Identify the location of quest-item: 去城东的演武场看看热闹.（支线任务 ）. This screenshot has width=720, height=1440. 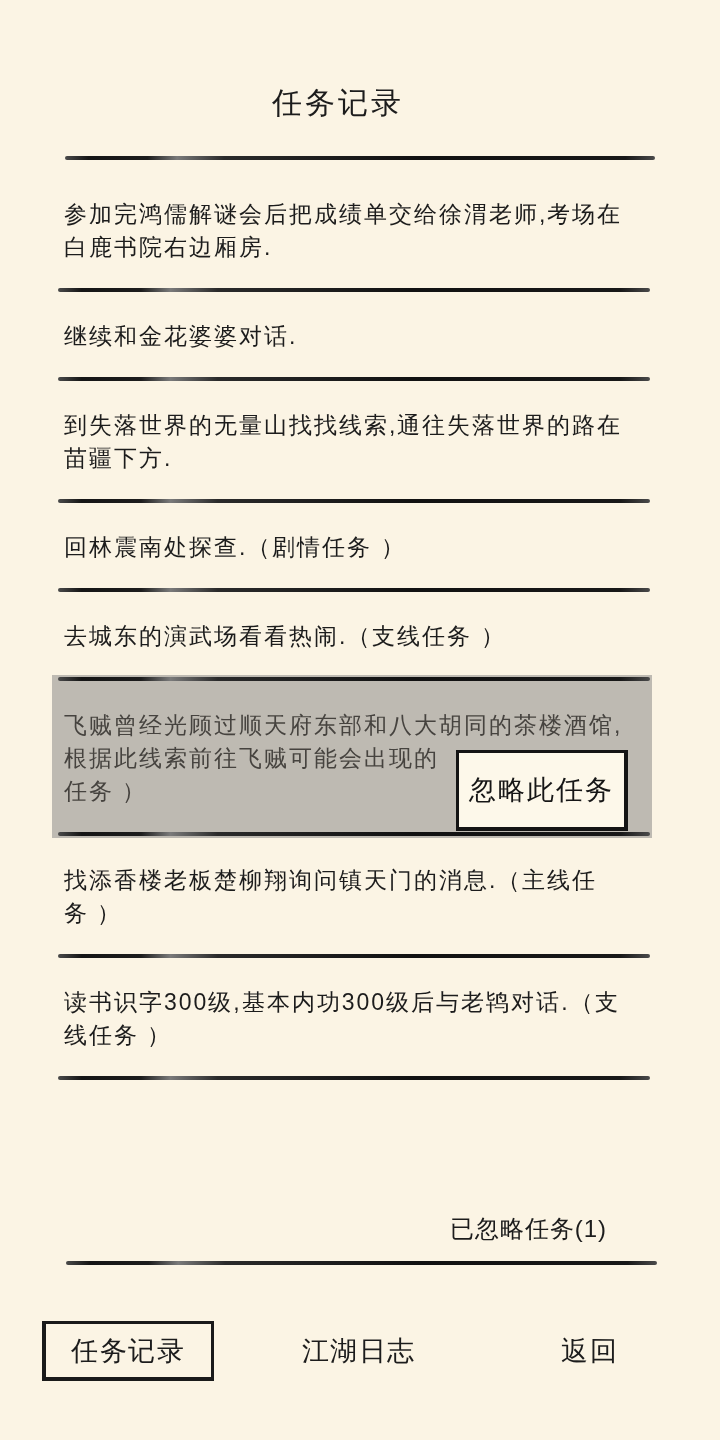
(352, 634).